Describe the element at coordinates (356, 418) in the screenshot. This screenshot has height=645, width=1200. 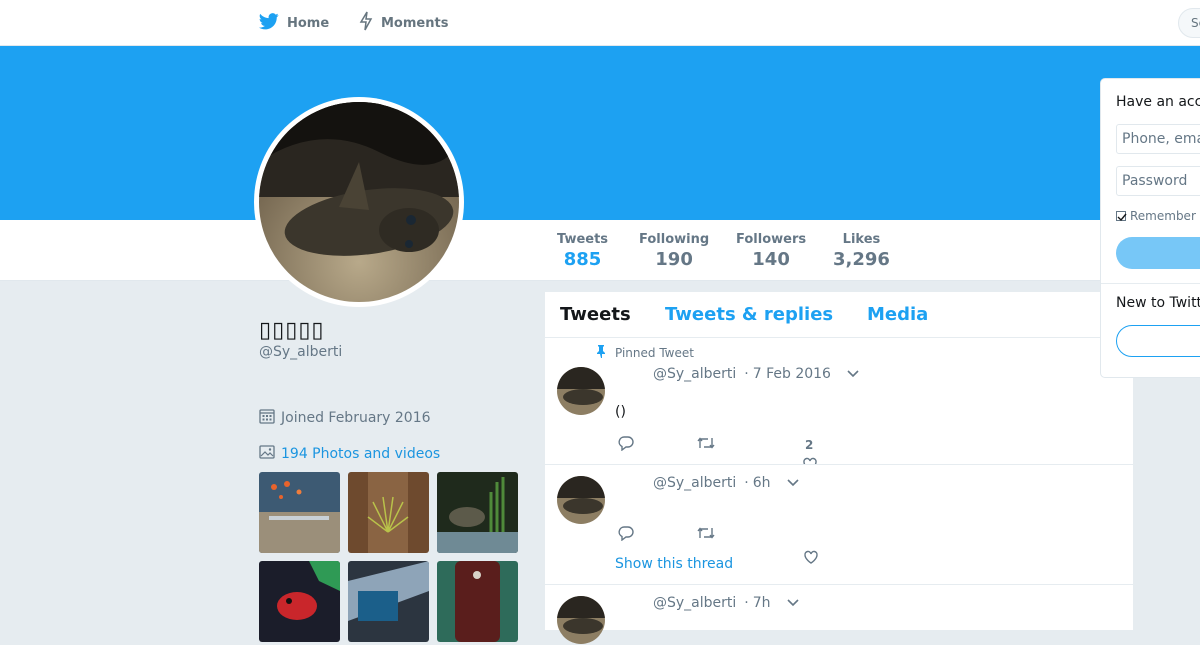
I see `joined-text: Joined February 2016` at that location.